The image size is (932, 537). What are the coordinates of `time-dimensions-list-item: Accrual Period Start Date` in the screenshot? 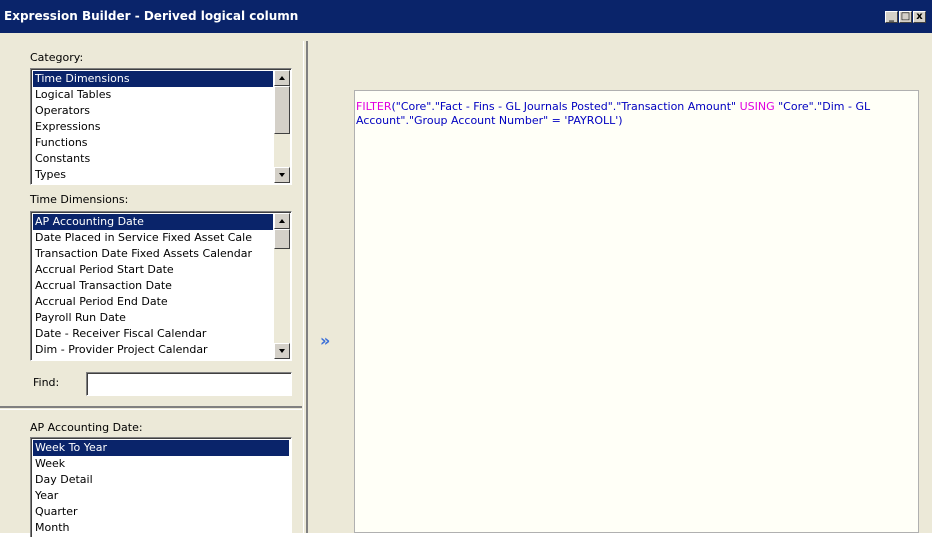 It's located at (153, 270).